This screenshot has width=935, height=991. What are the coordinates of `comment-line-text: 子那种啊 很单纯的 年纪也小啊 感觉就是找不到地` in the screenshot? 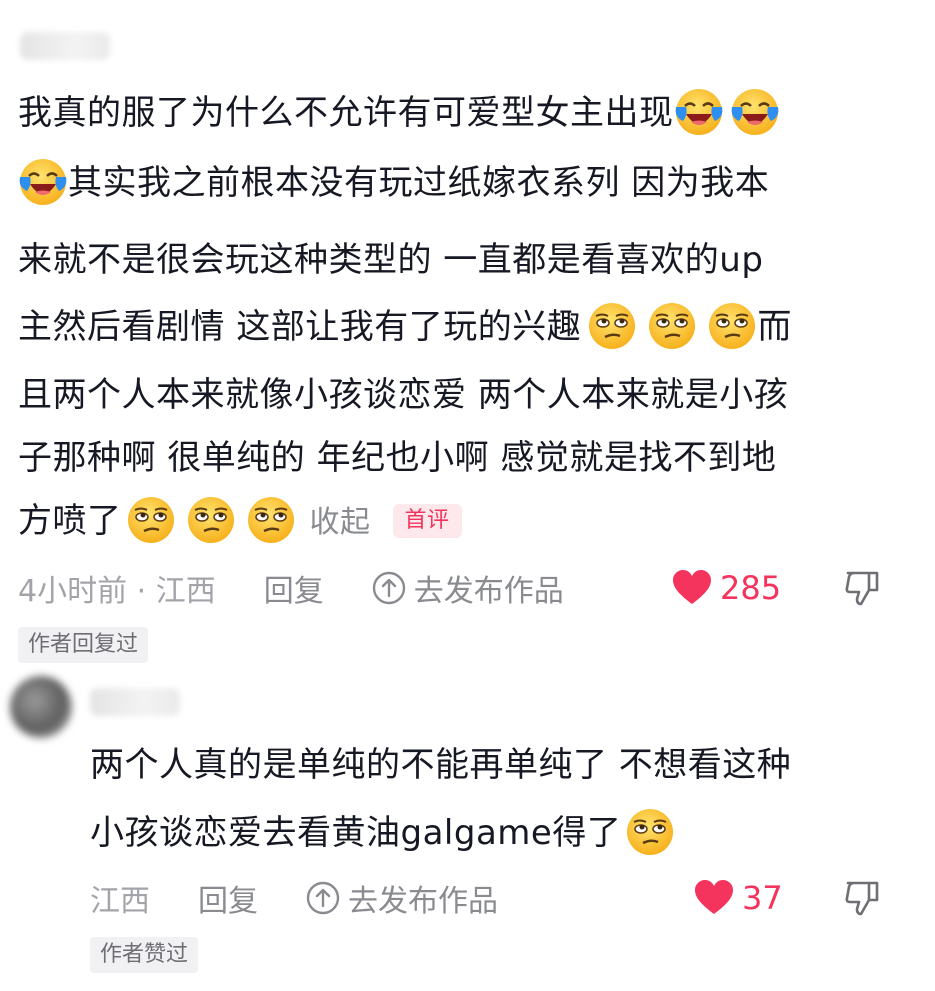 It's located at (397, 458).